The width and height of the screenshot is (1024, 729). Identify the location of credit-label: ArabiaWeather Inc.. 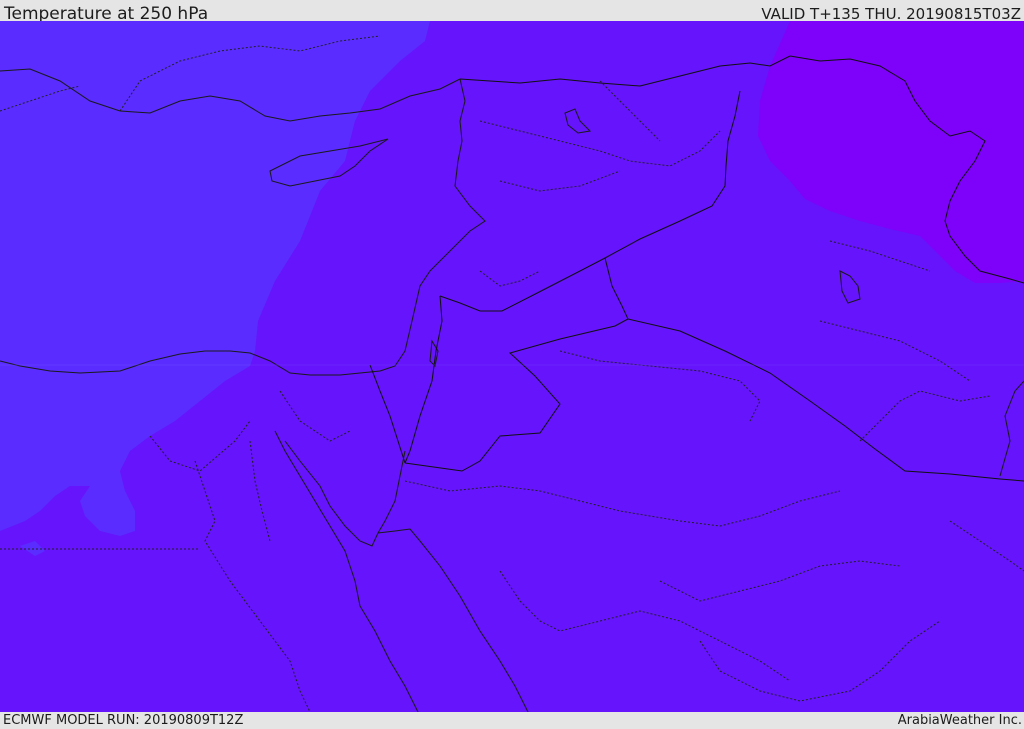
(959, 720).